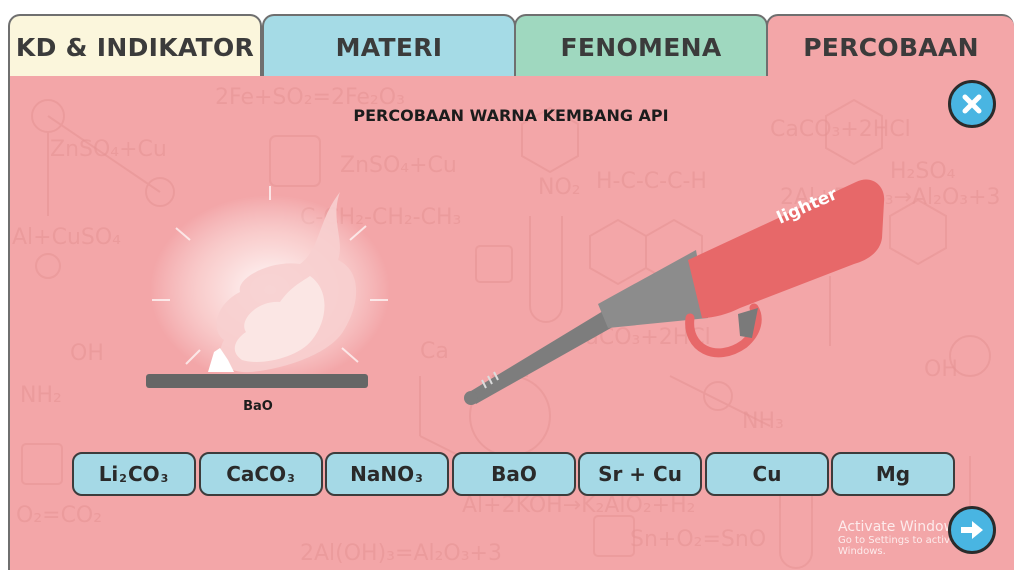 Image resolution: width=1014 pixels, height=570 pixels. What do you see at coordinates (123, 478) in the screenshot?
I see `chemical-subscript: 2` at bounding box center [123, 478].